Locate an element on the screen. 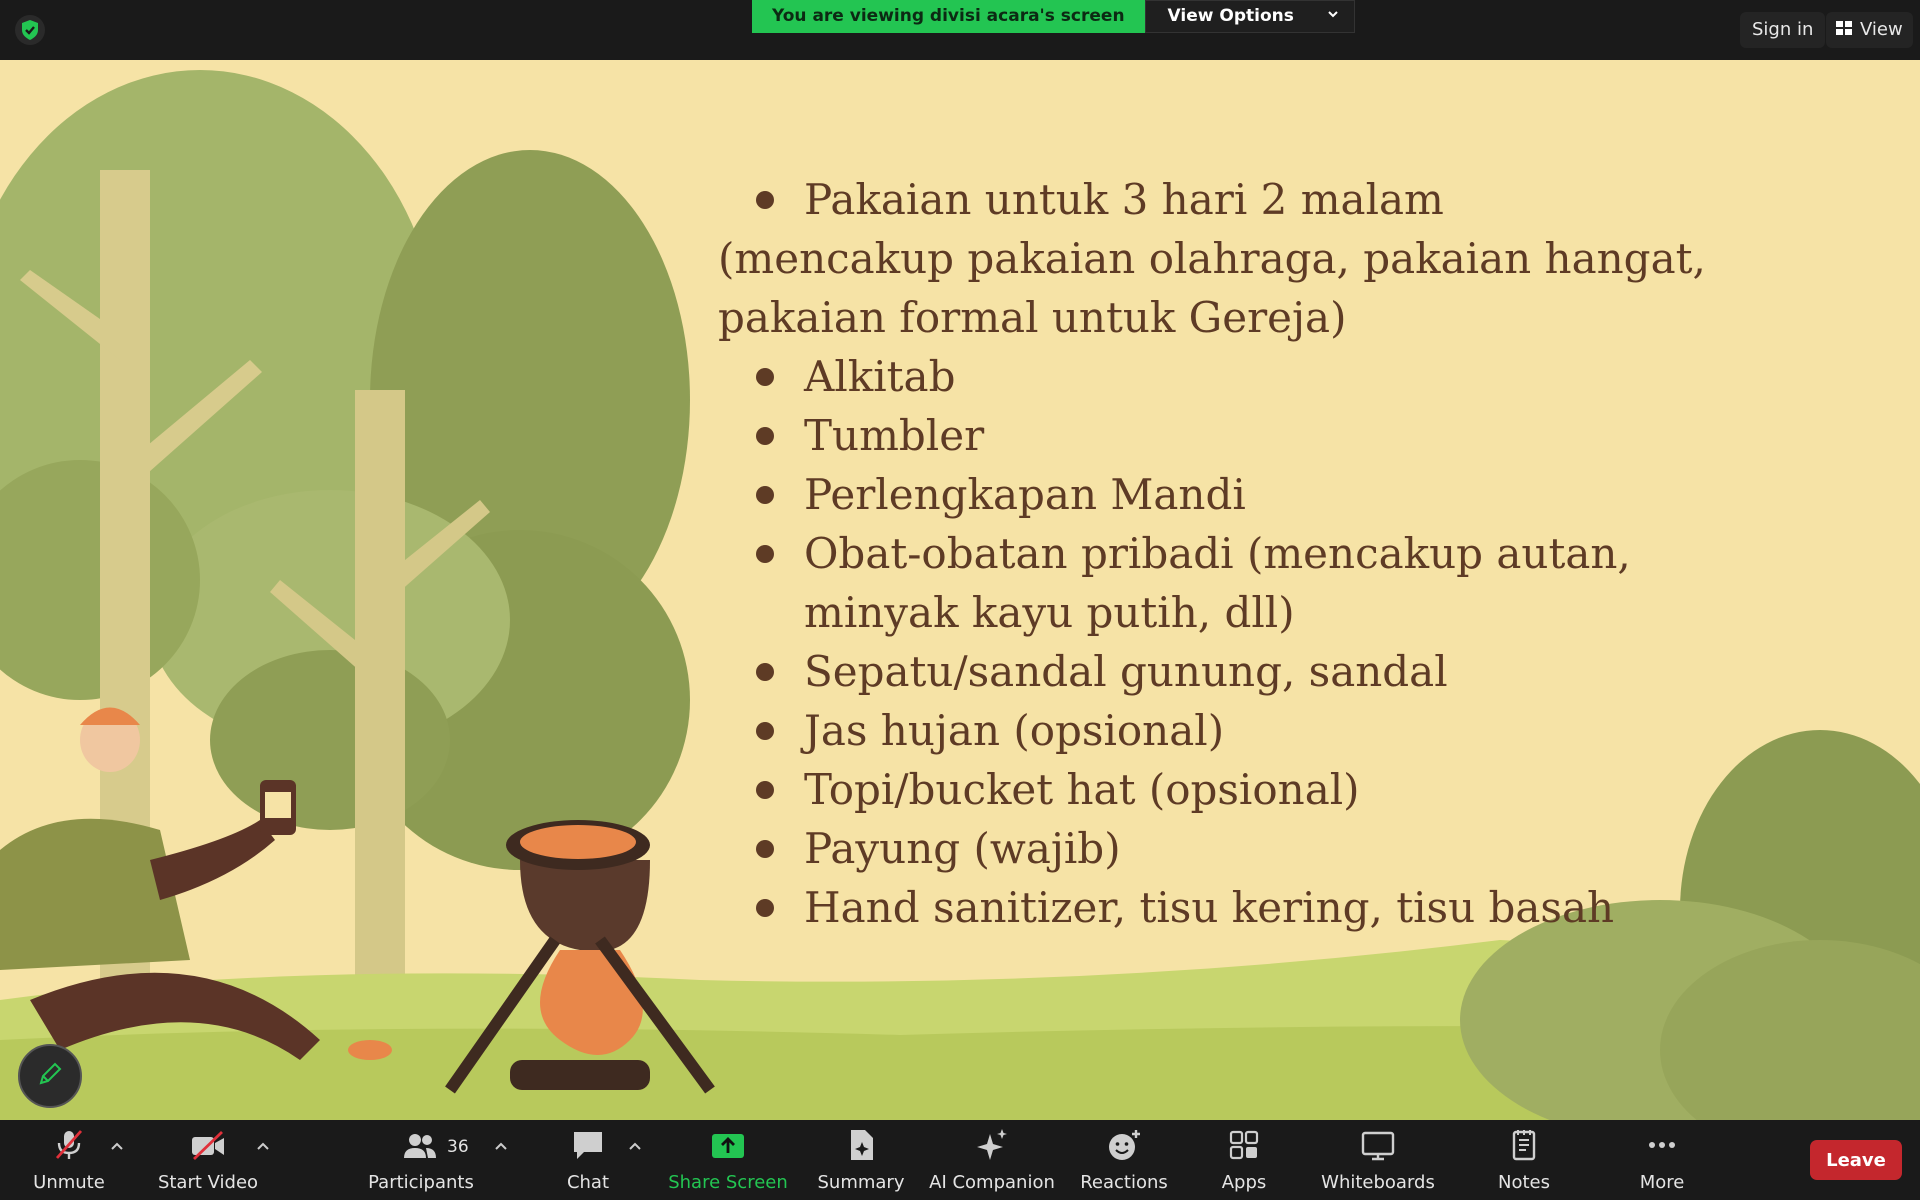 This screenshot has height=1200, width=1920. share-screen-button: Share Screen is located at coordinates (728, 1160).